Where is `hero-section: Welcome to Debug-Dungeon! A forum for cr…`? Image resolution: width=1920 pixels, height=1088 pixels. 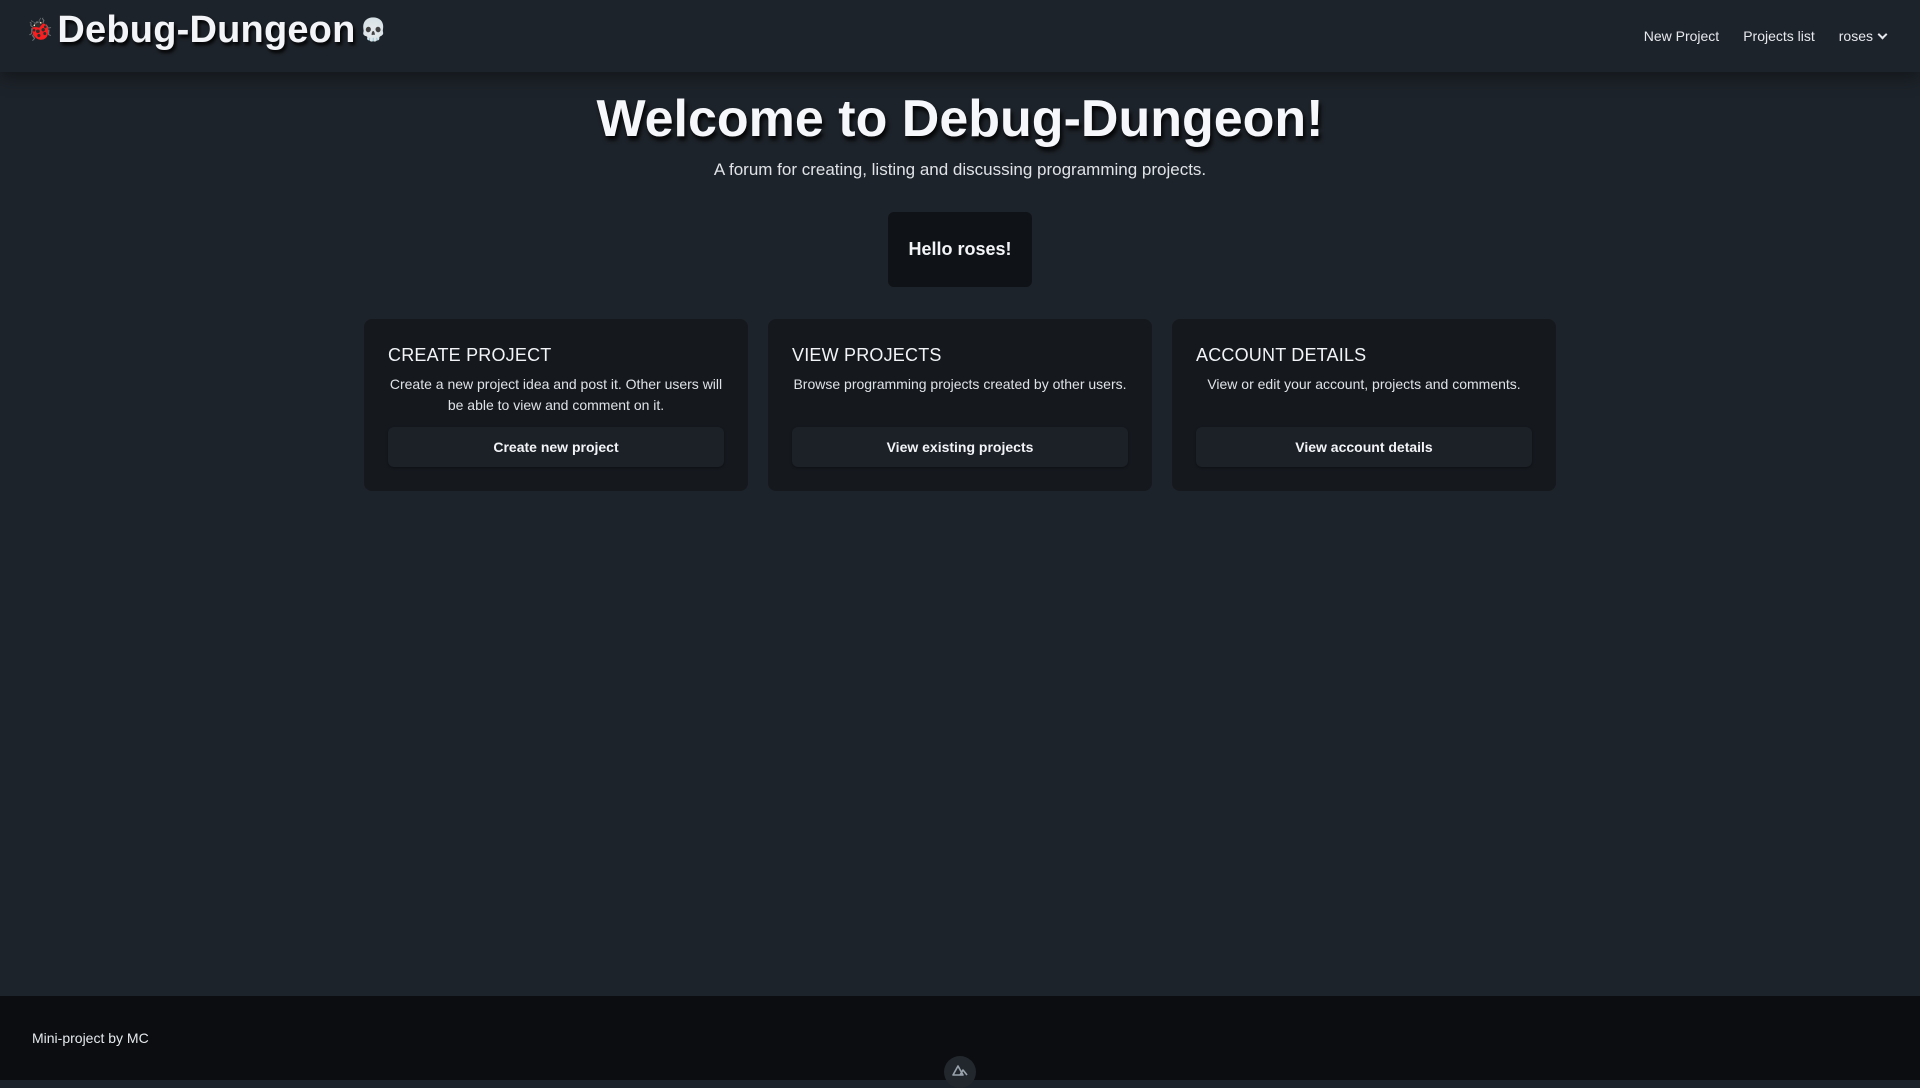
hero-section: Welcome to Debug-Dungeon! A forum for cr… is located at coordinates (960, 134).